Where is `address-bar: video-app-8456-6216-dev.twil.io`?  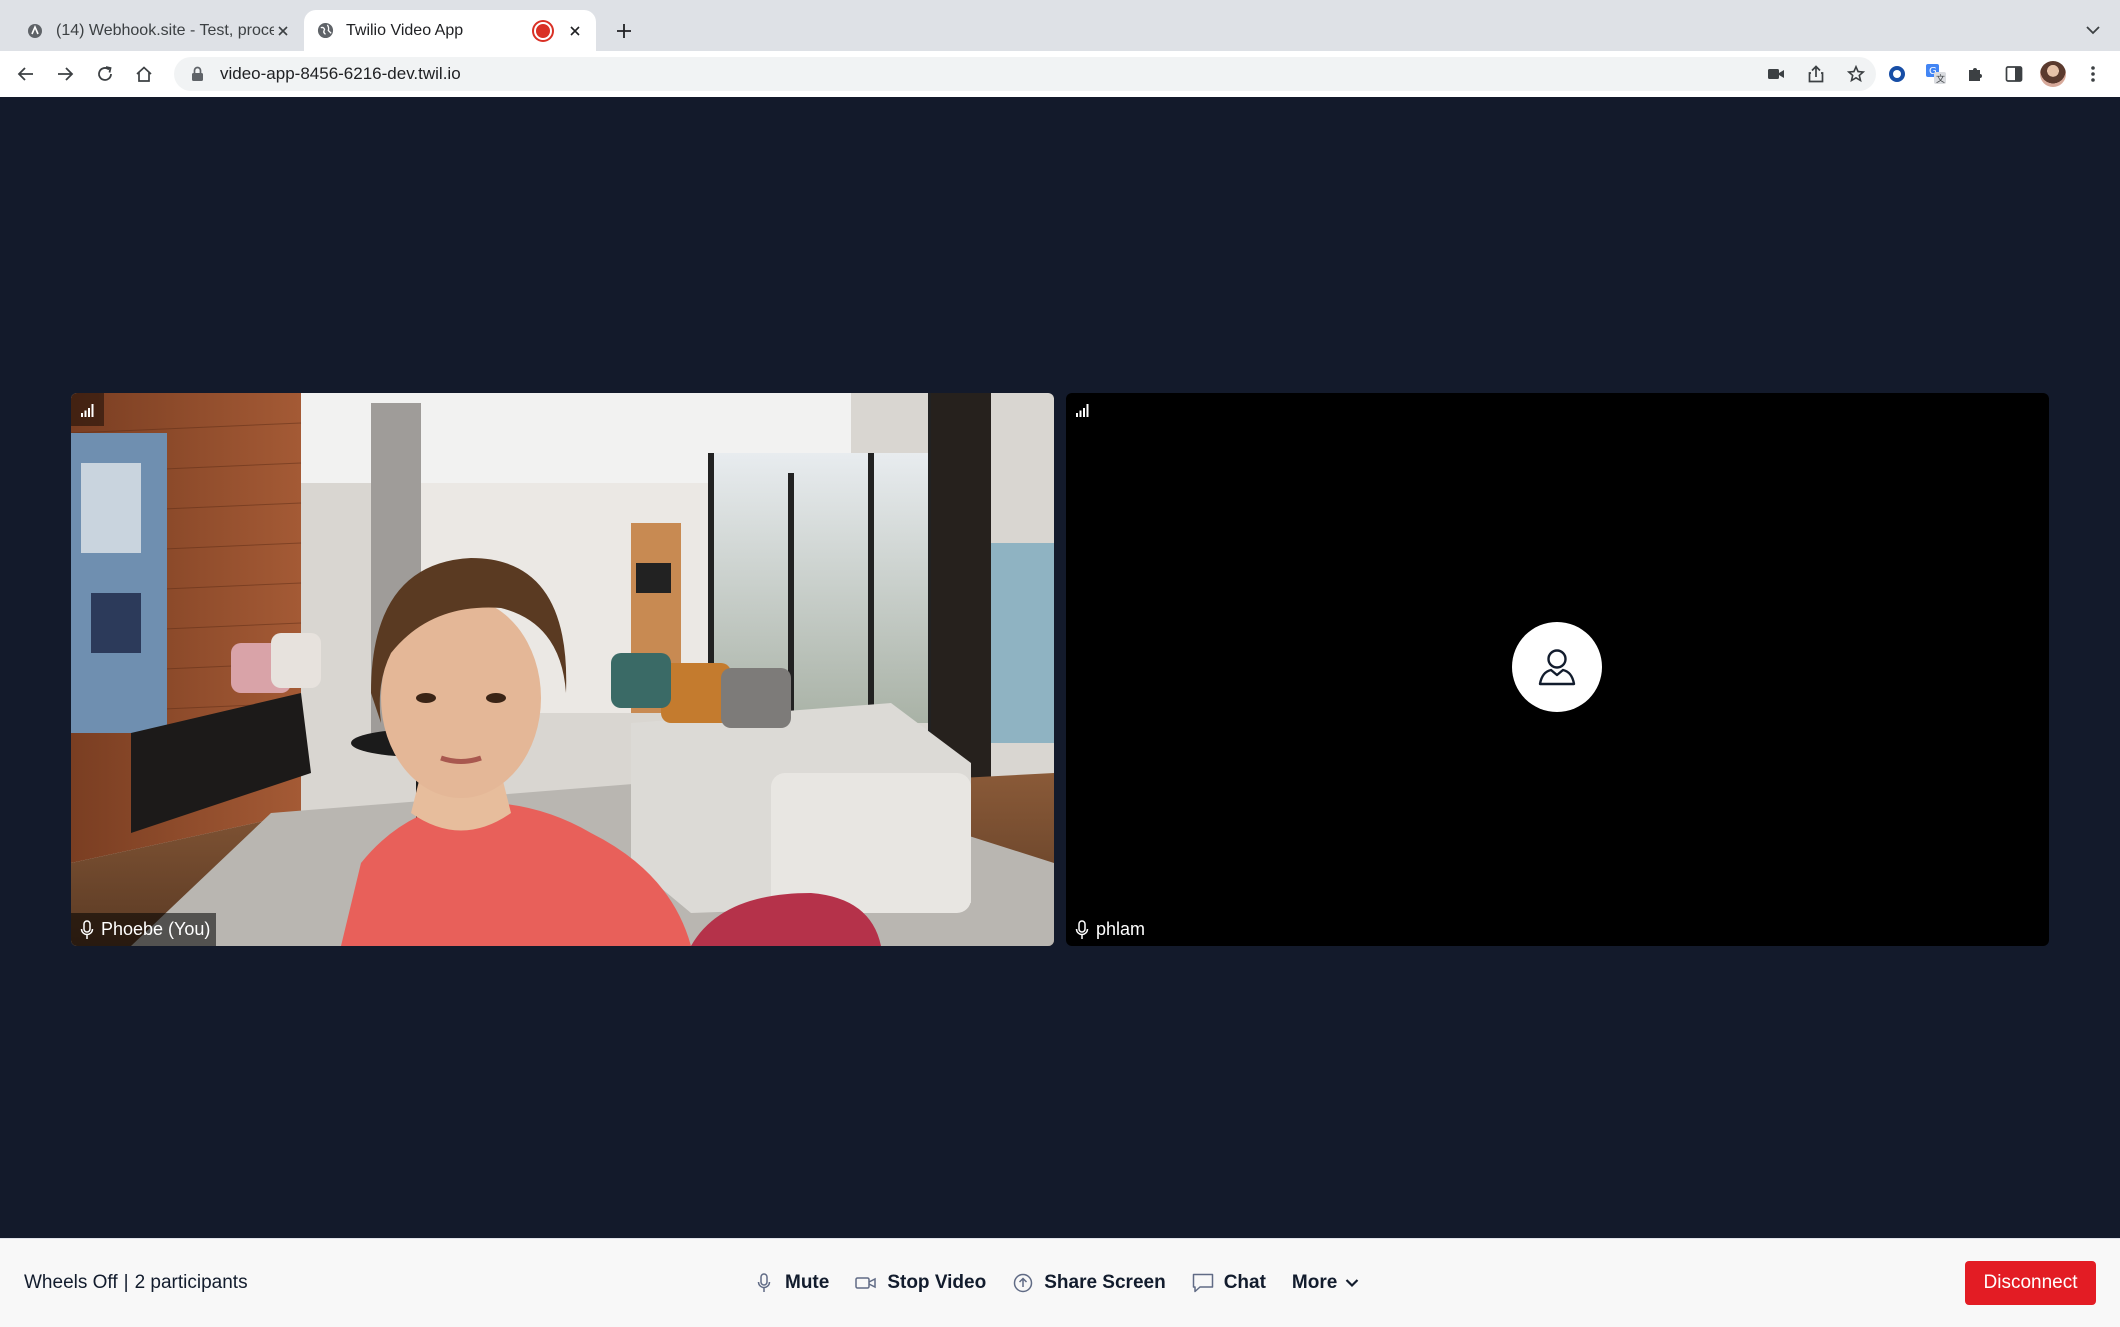 address-bar: video-app-8456-6216-dev.twil.io is located at coordinates (1025, 74).